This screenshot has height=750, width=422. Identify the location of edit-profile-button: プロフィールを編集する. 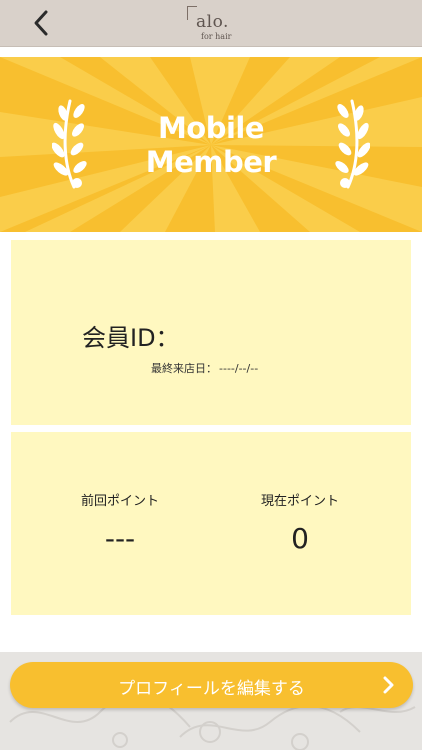
(211, 685).